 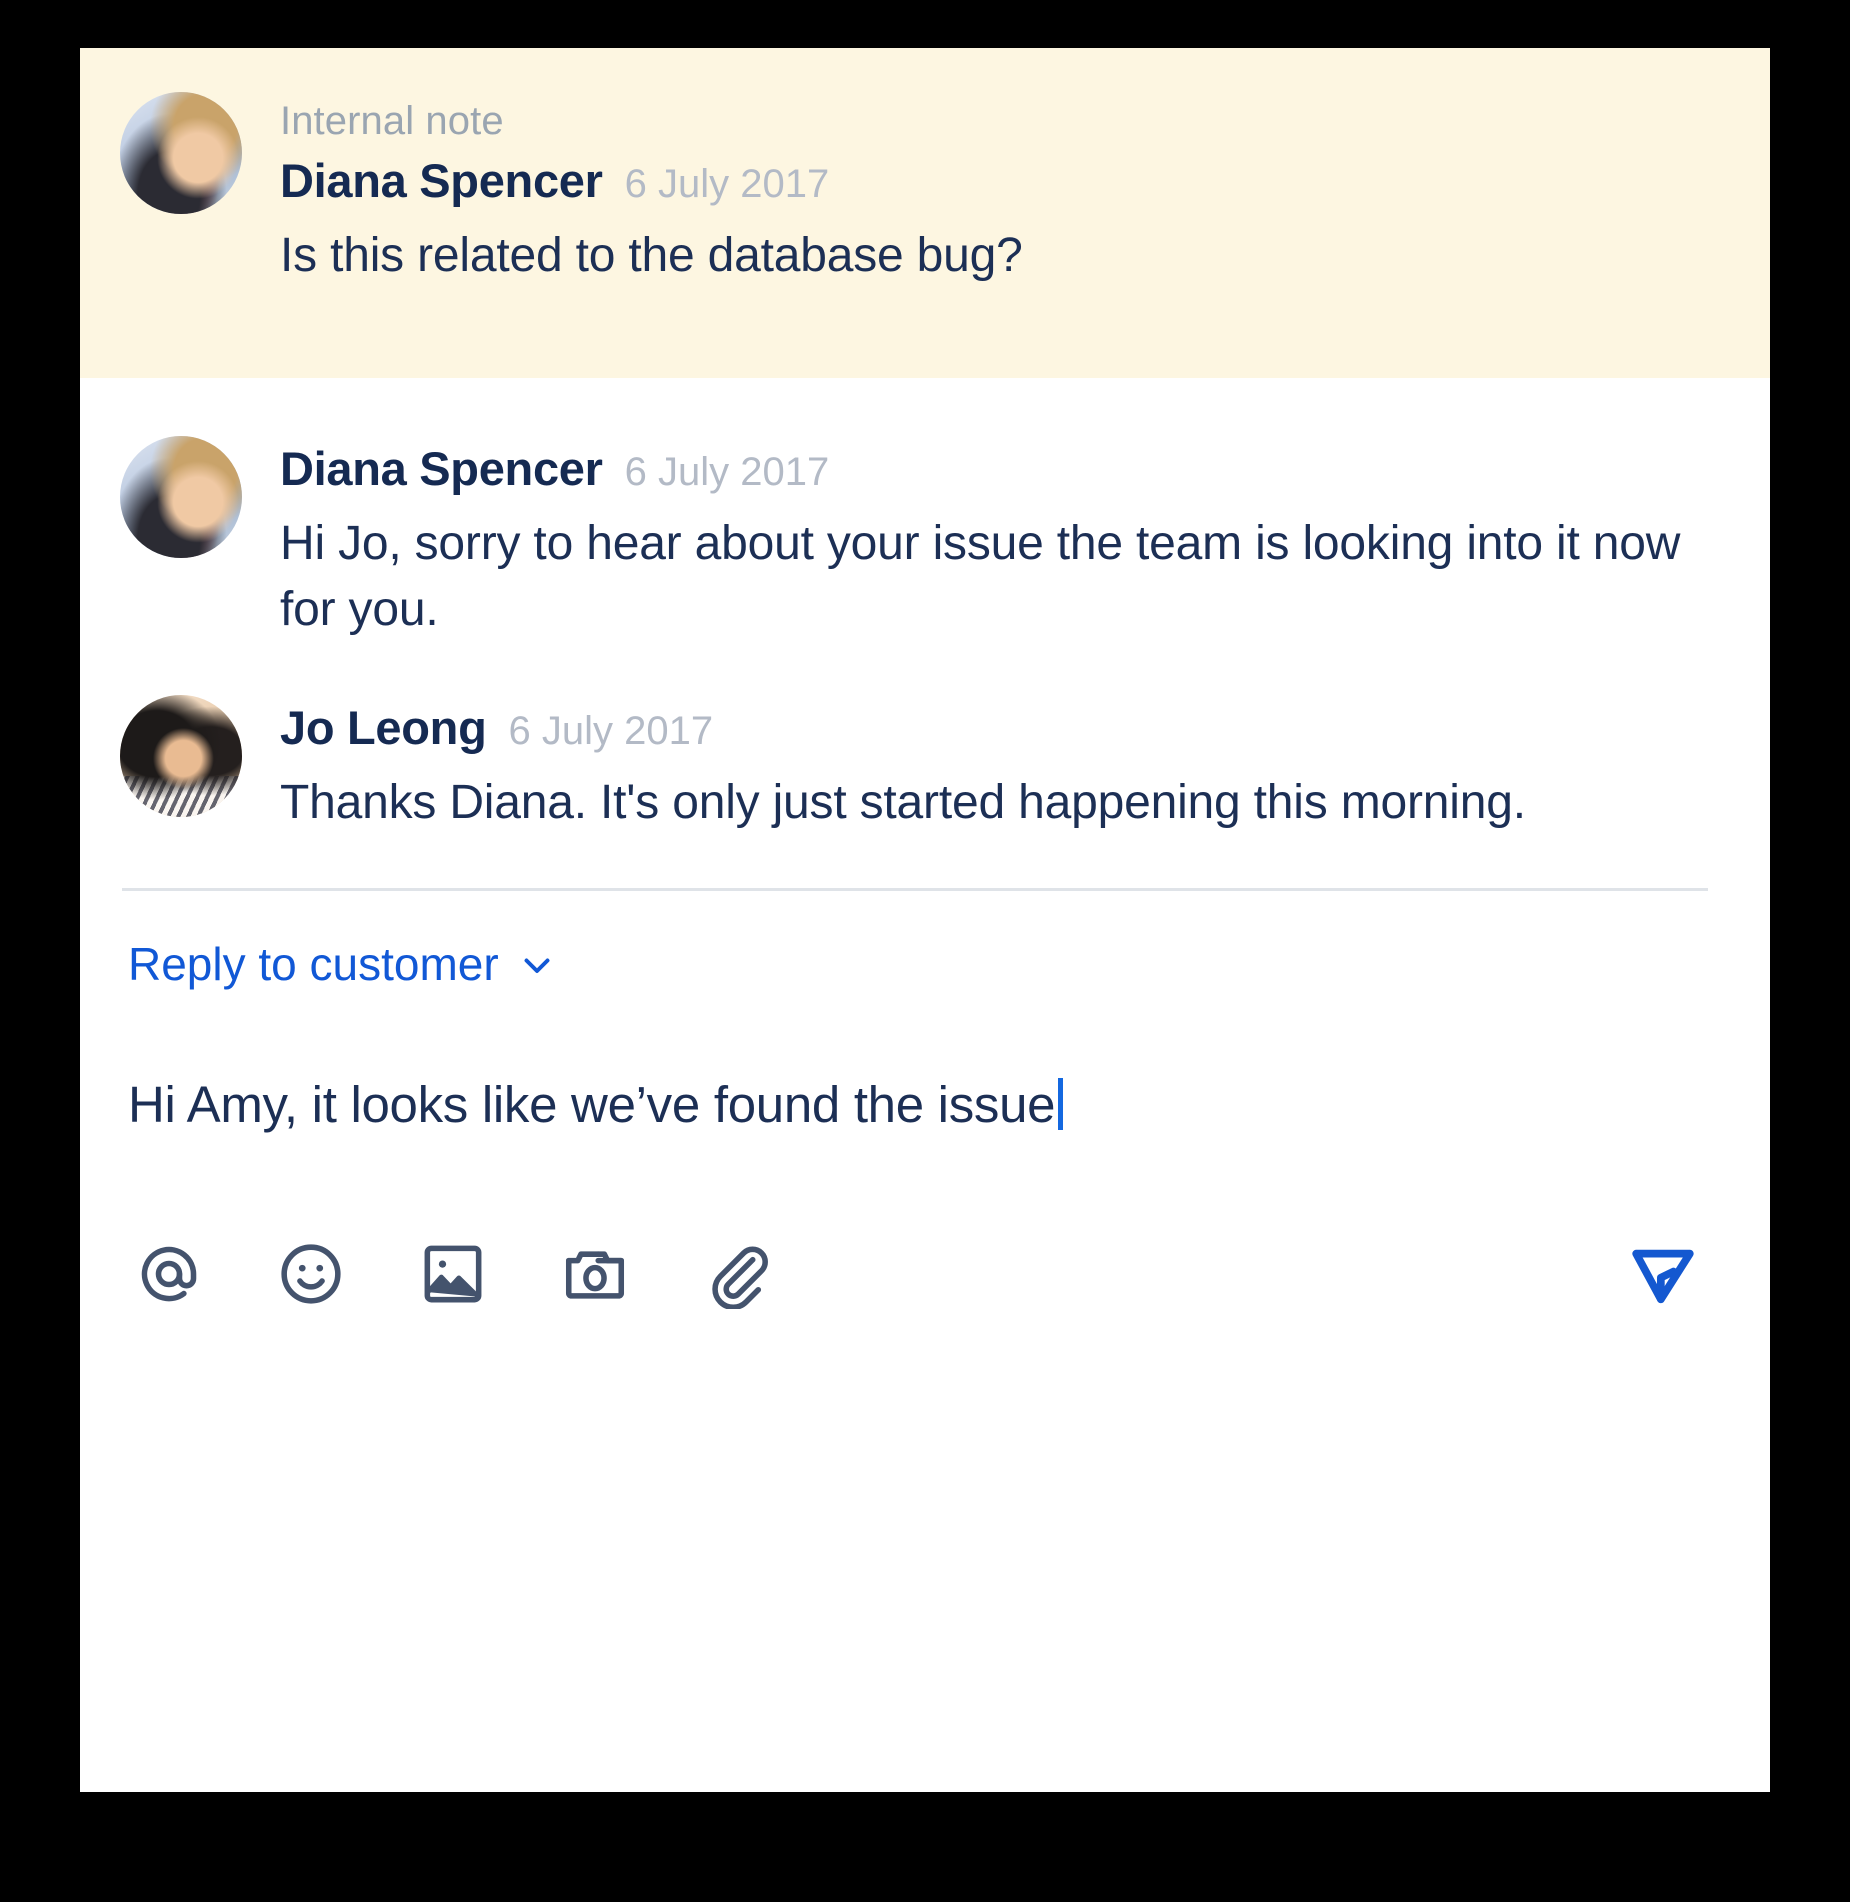 I want to click on text-cursor, so click(x=1061, y=1104).